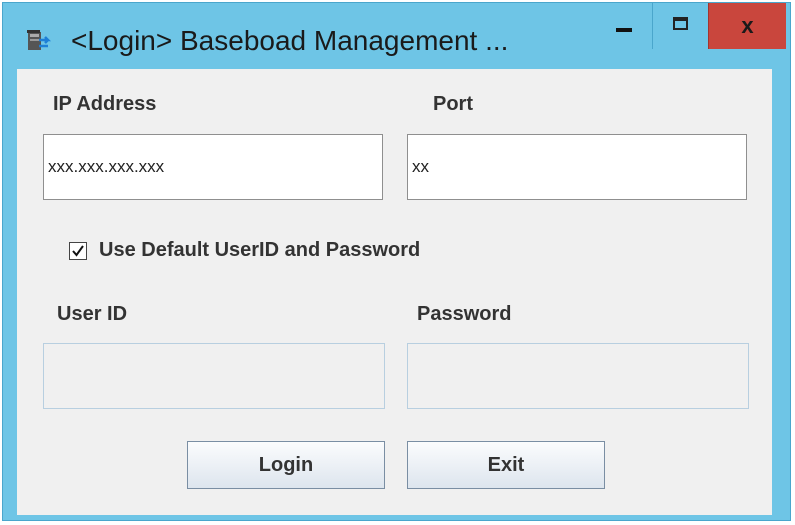 The image size is (795, 525). What do you see at coordinates (453, 104) in the screenshot?
I see `port-label: Port` at bounding box center [453, 104].